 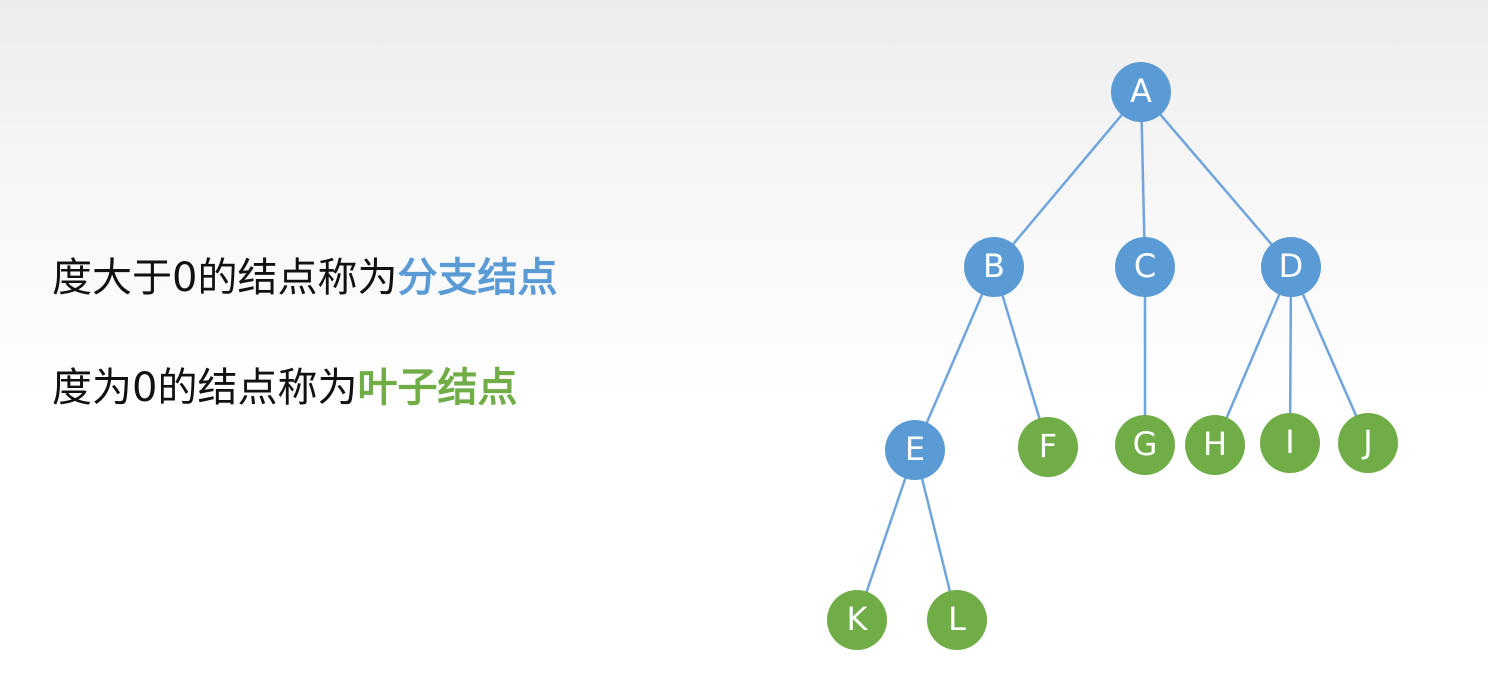 I want to click on node-g: G, so click(x=1145, y=445).